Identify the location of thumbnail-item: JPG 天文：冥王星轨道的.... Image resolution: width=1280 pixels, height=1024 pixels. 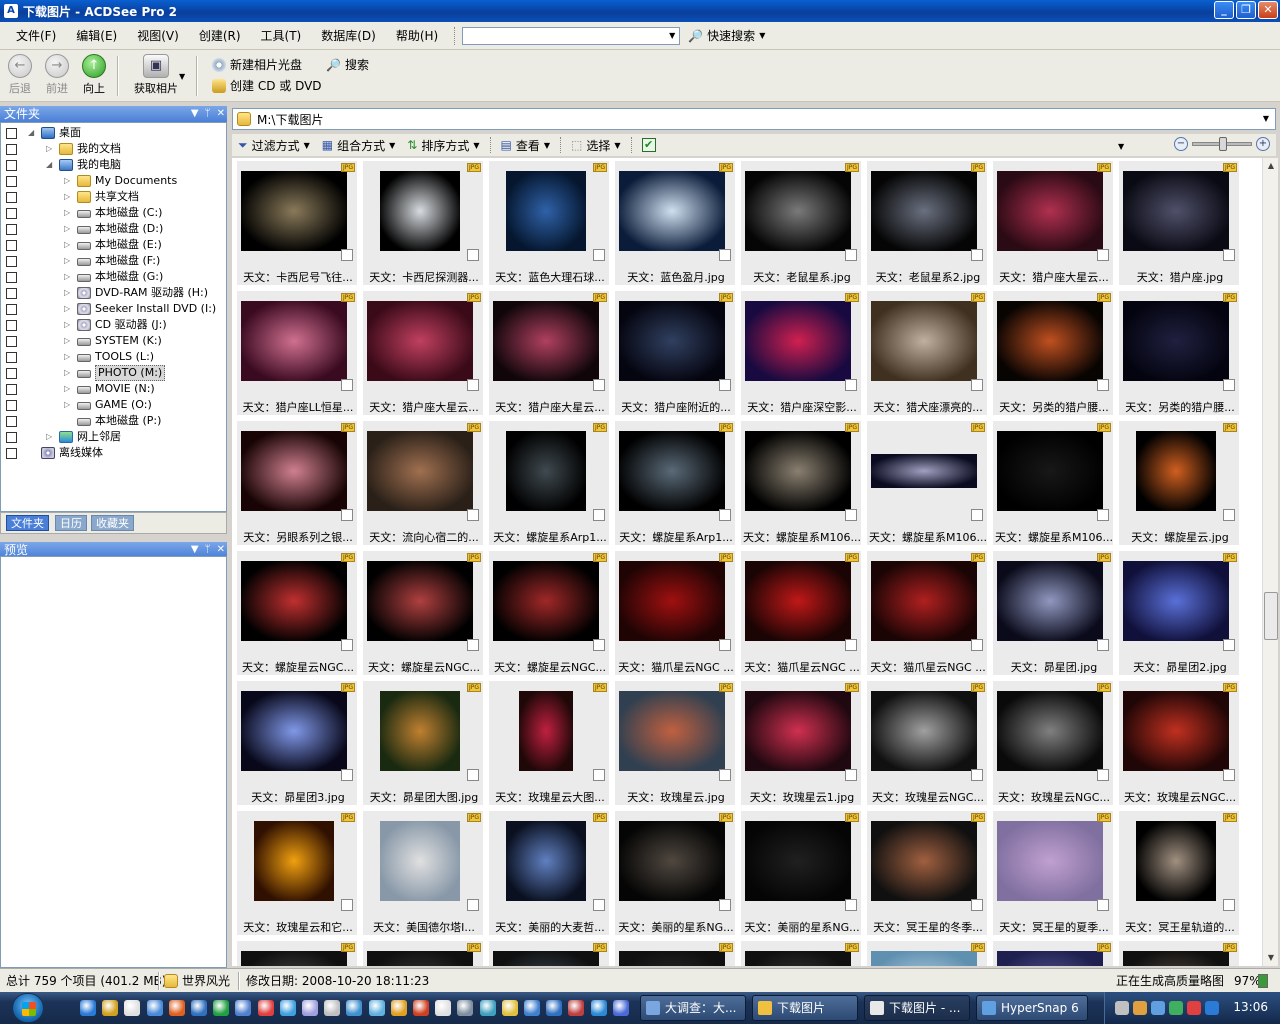
(1179, 873).